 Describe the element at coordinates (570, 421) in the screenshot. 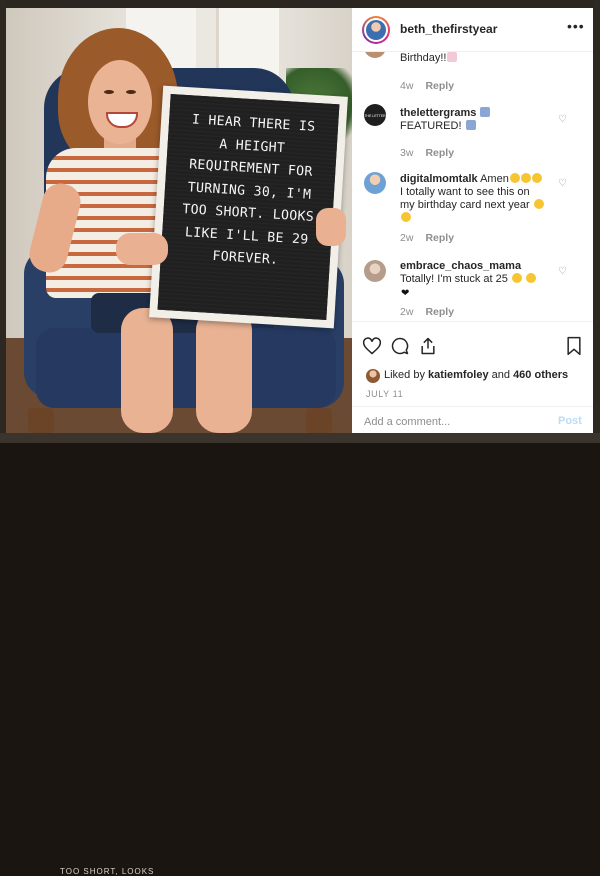

I see `post-comment-button: Post` at that location.